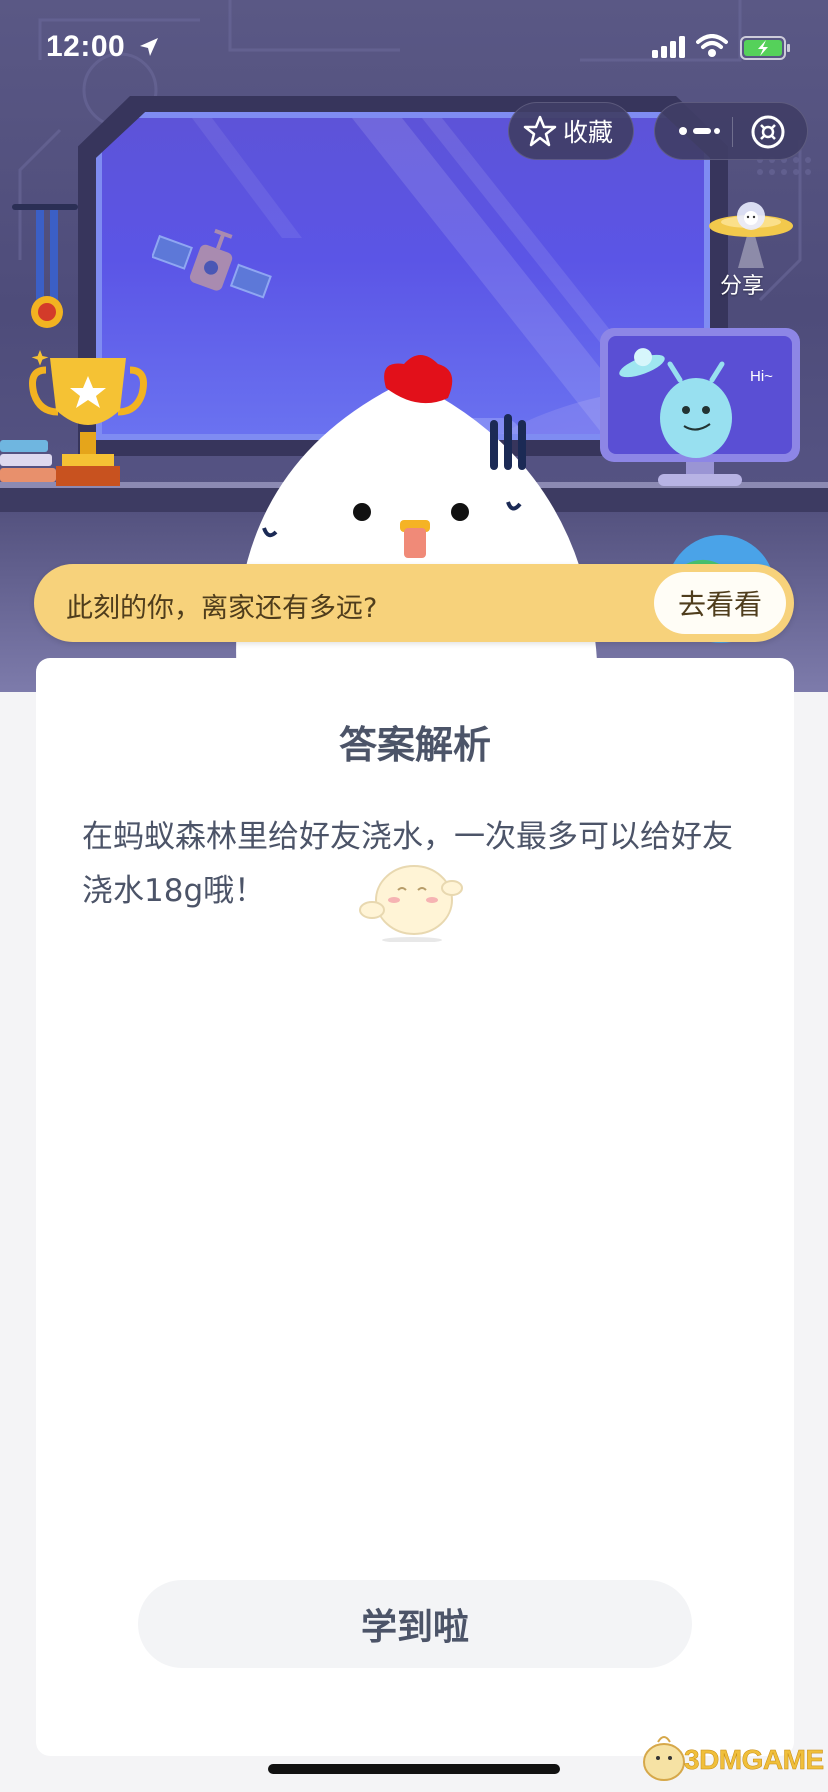 The height and width of the screenshot is (1792, 828). Describe the element at coordinates (414, 603) in the screenshot. I see `promo-banner: 此刻的你，离家还有多远? 去看看` at that location.